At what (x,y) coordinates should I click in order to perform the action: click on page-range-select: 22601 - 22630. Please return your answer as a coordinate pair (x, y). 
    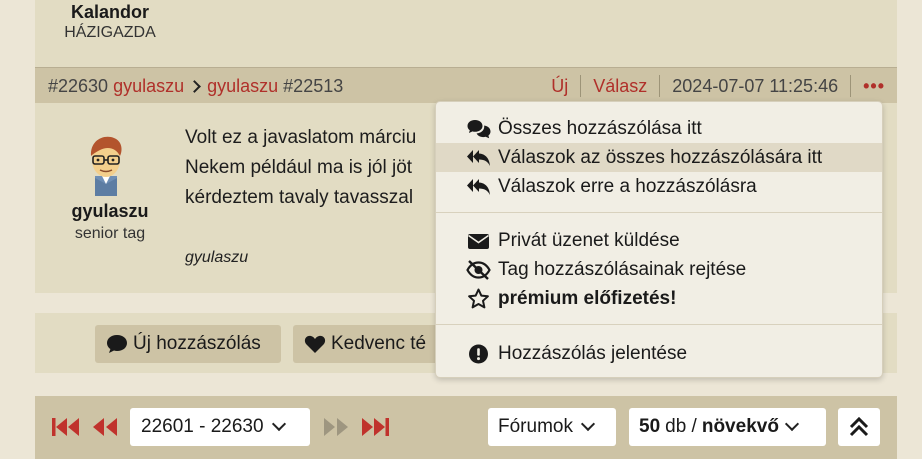
    Looking at the image, I should click on (220, 427).